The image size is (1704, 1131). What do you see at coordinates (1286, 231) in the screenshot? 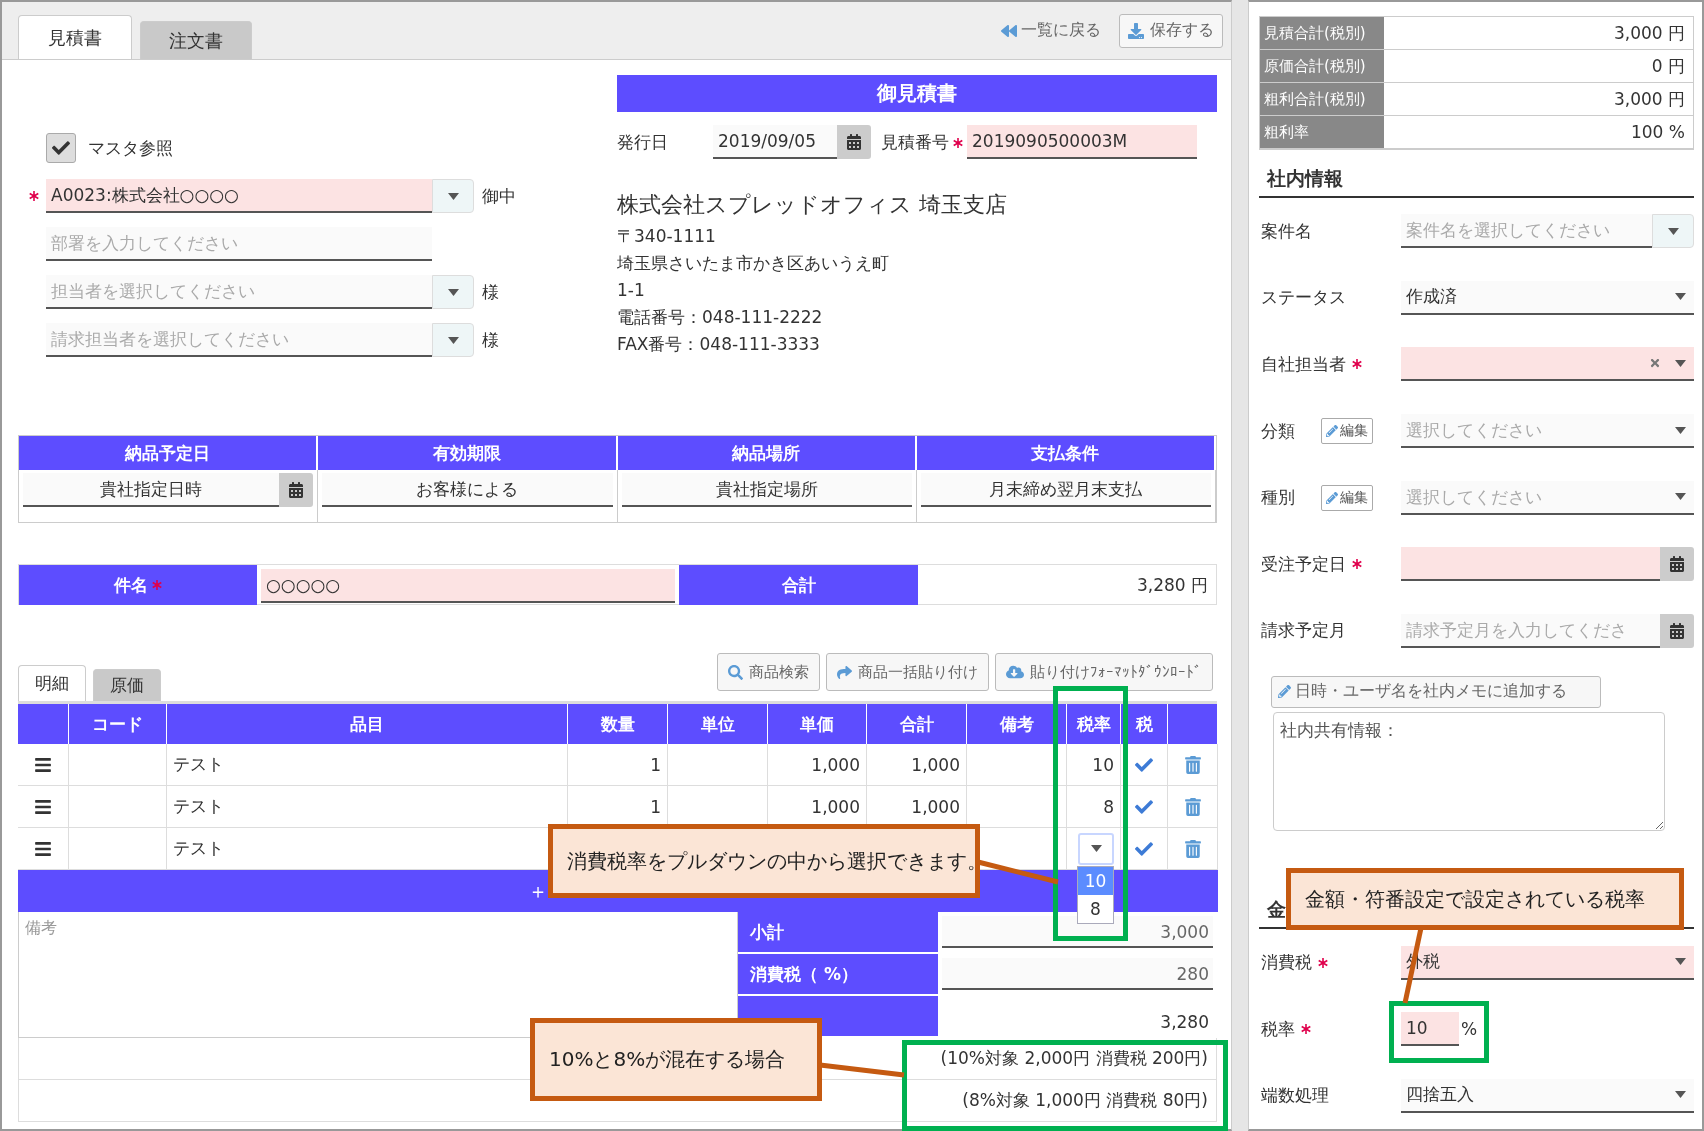
I see `field-label: 案件名` at bounding box center [1286, 231].